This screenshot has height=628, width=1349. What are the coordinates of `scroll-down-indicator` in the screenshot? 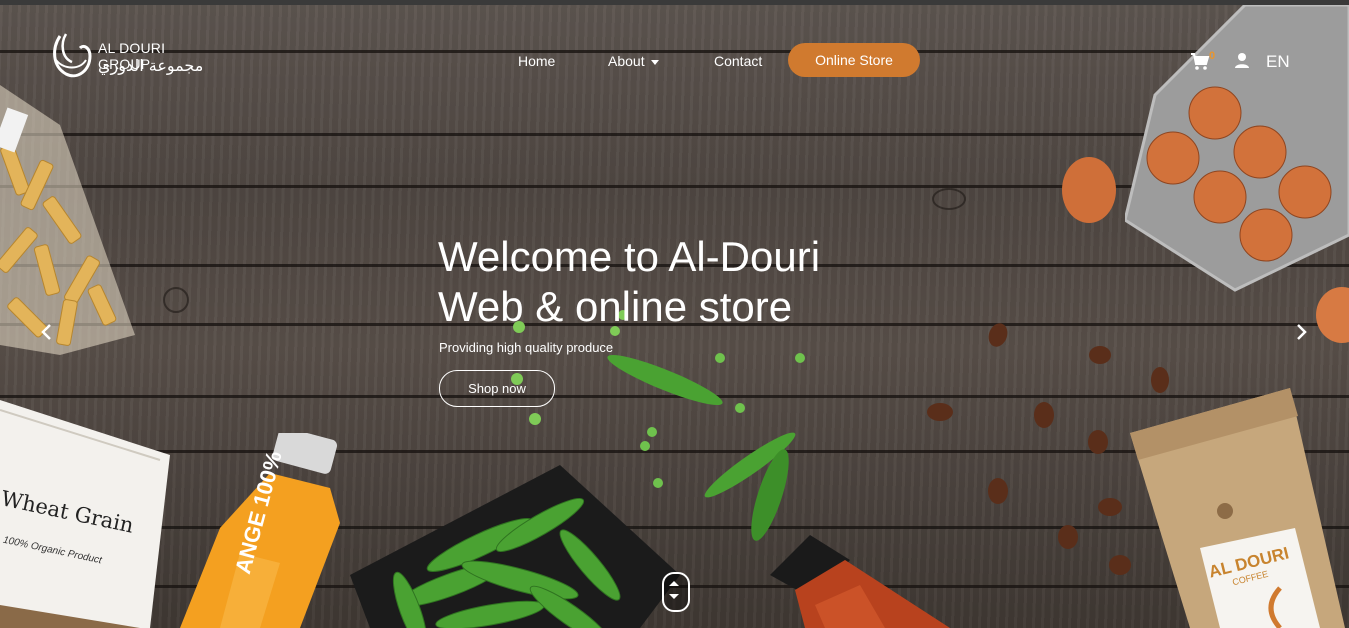 It's located at (676, 592).